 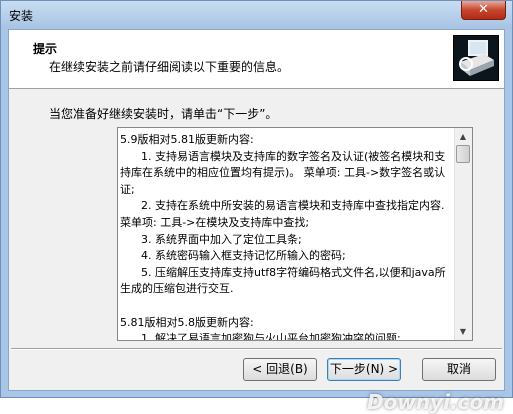 I want to click on readme-line, so click(x=286, y=306).